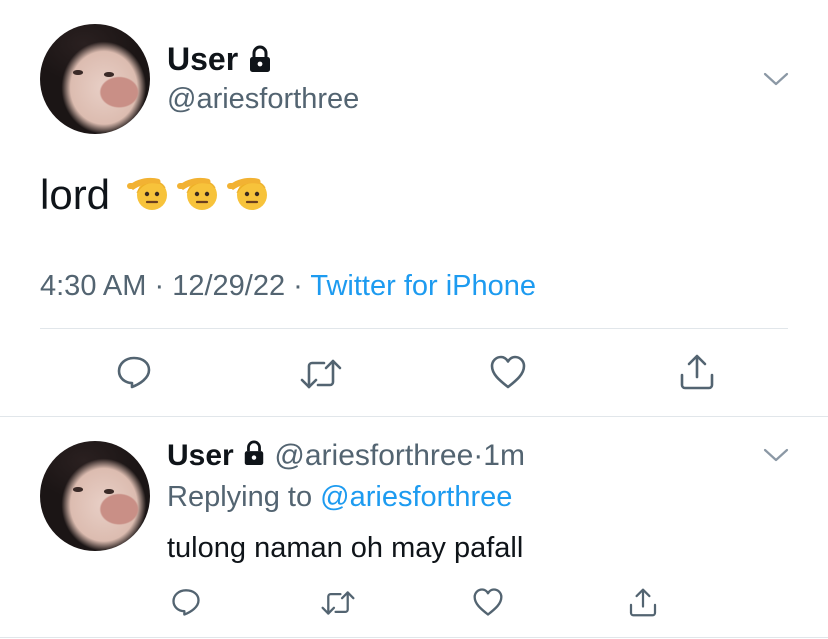  I want to click on reply-age: 1m, so click(504, 455).